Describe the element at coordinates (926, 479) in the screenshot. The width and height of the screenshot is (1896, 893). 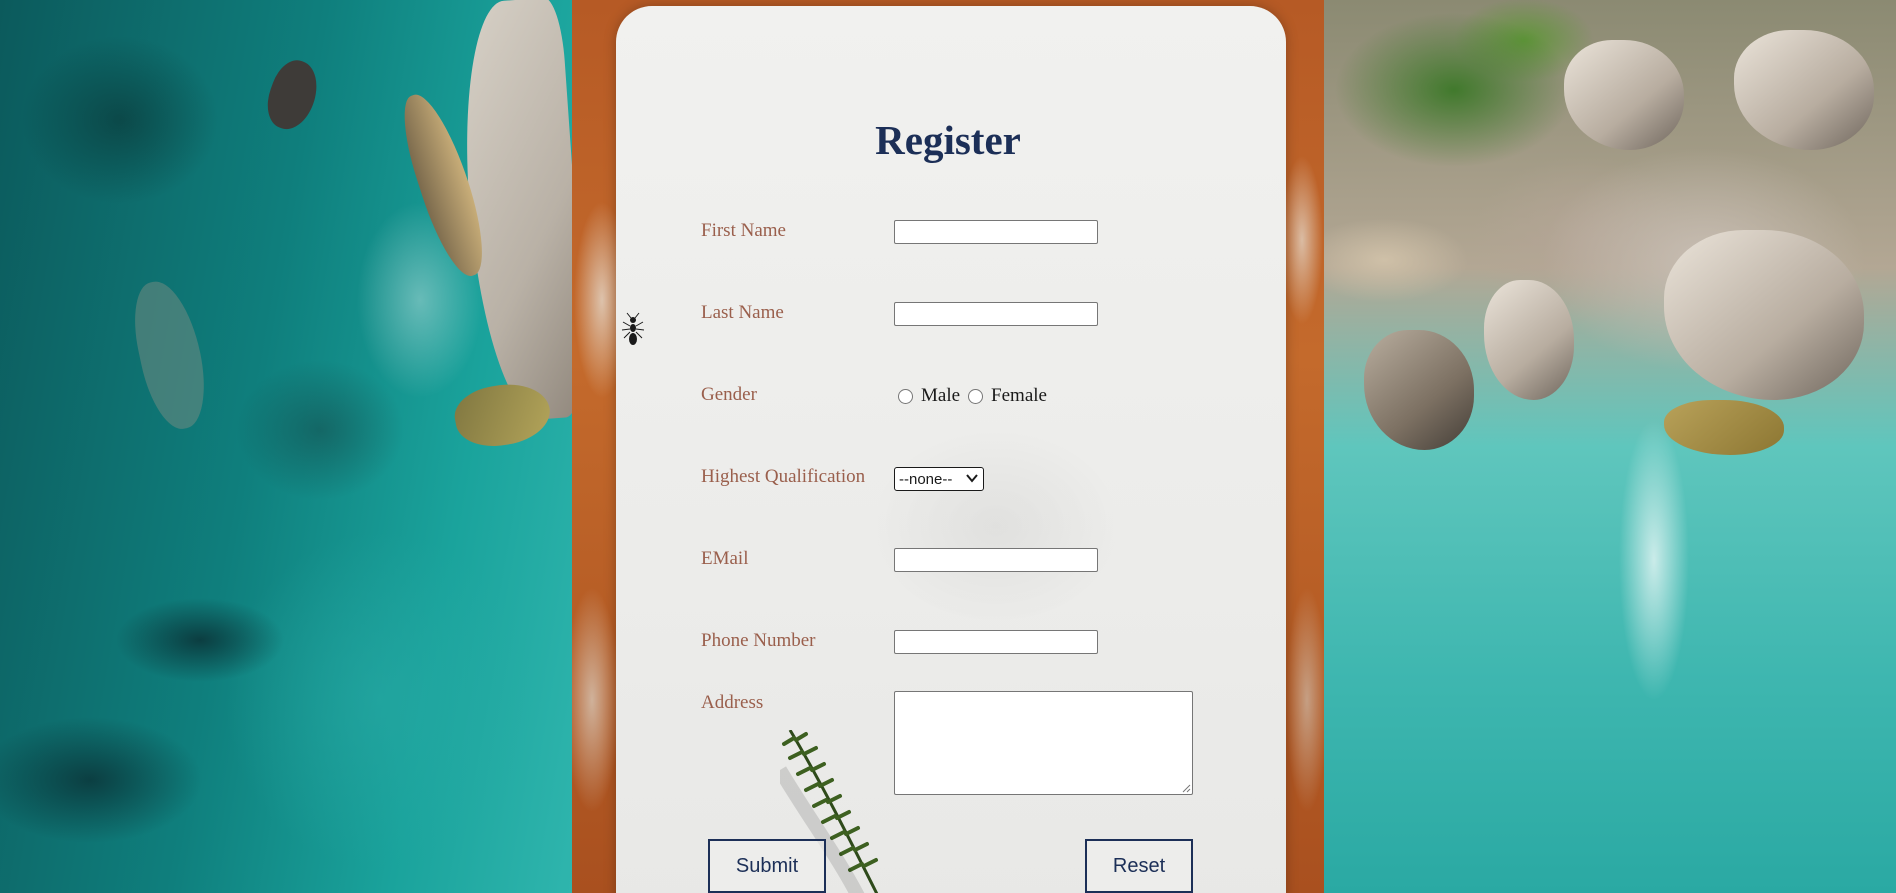
I see `qualification-selected-value: --none--` at that location.